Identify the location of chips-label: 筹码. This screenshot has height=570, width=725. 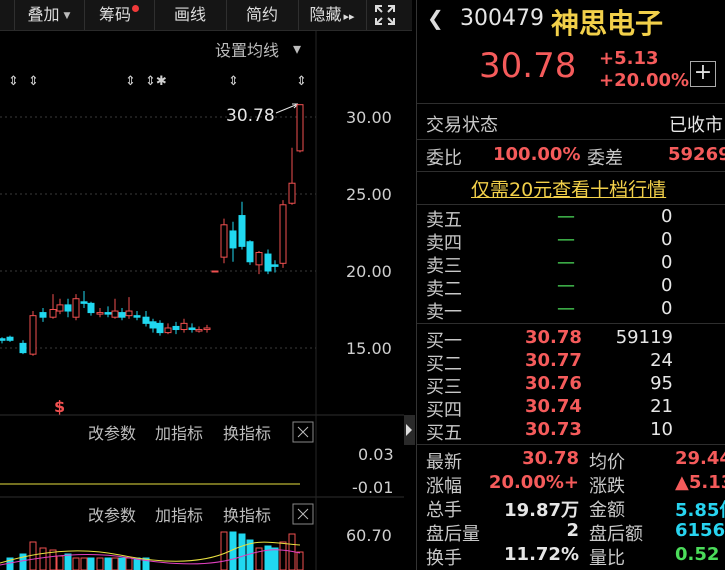
(114, 14).